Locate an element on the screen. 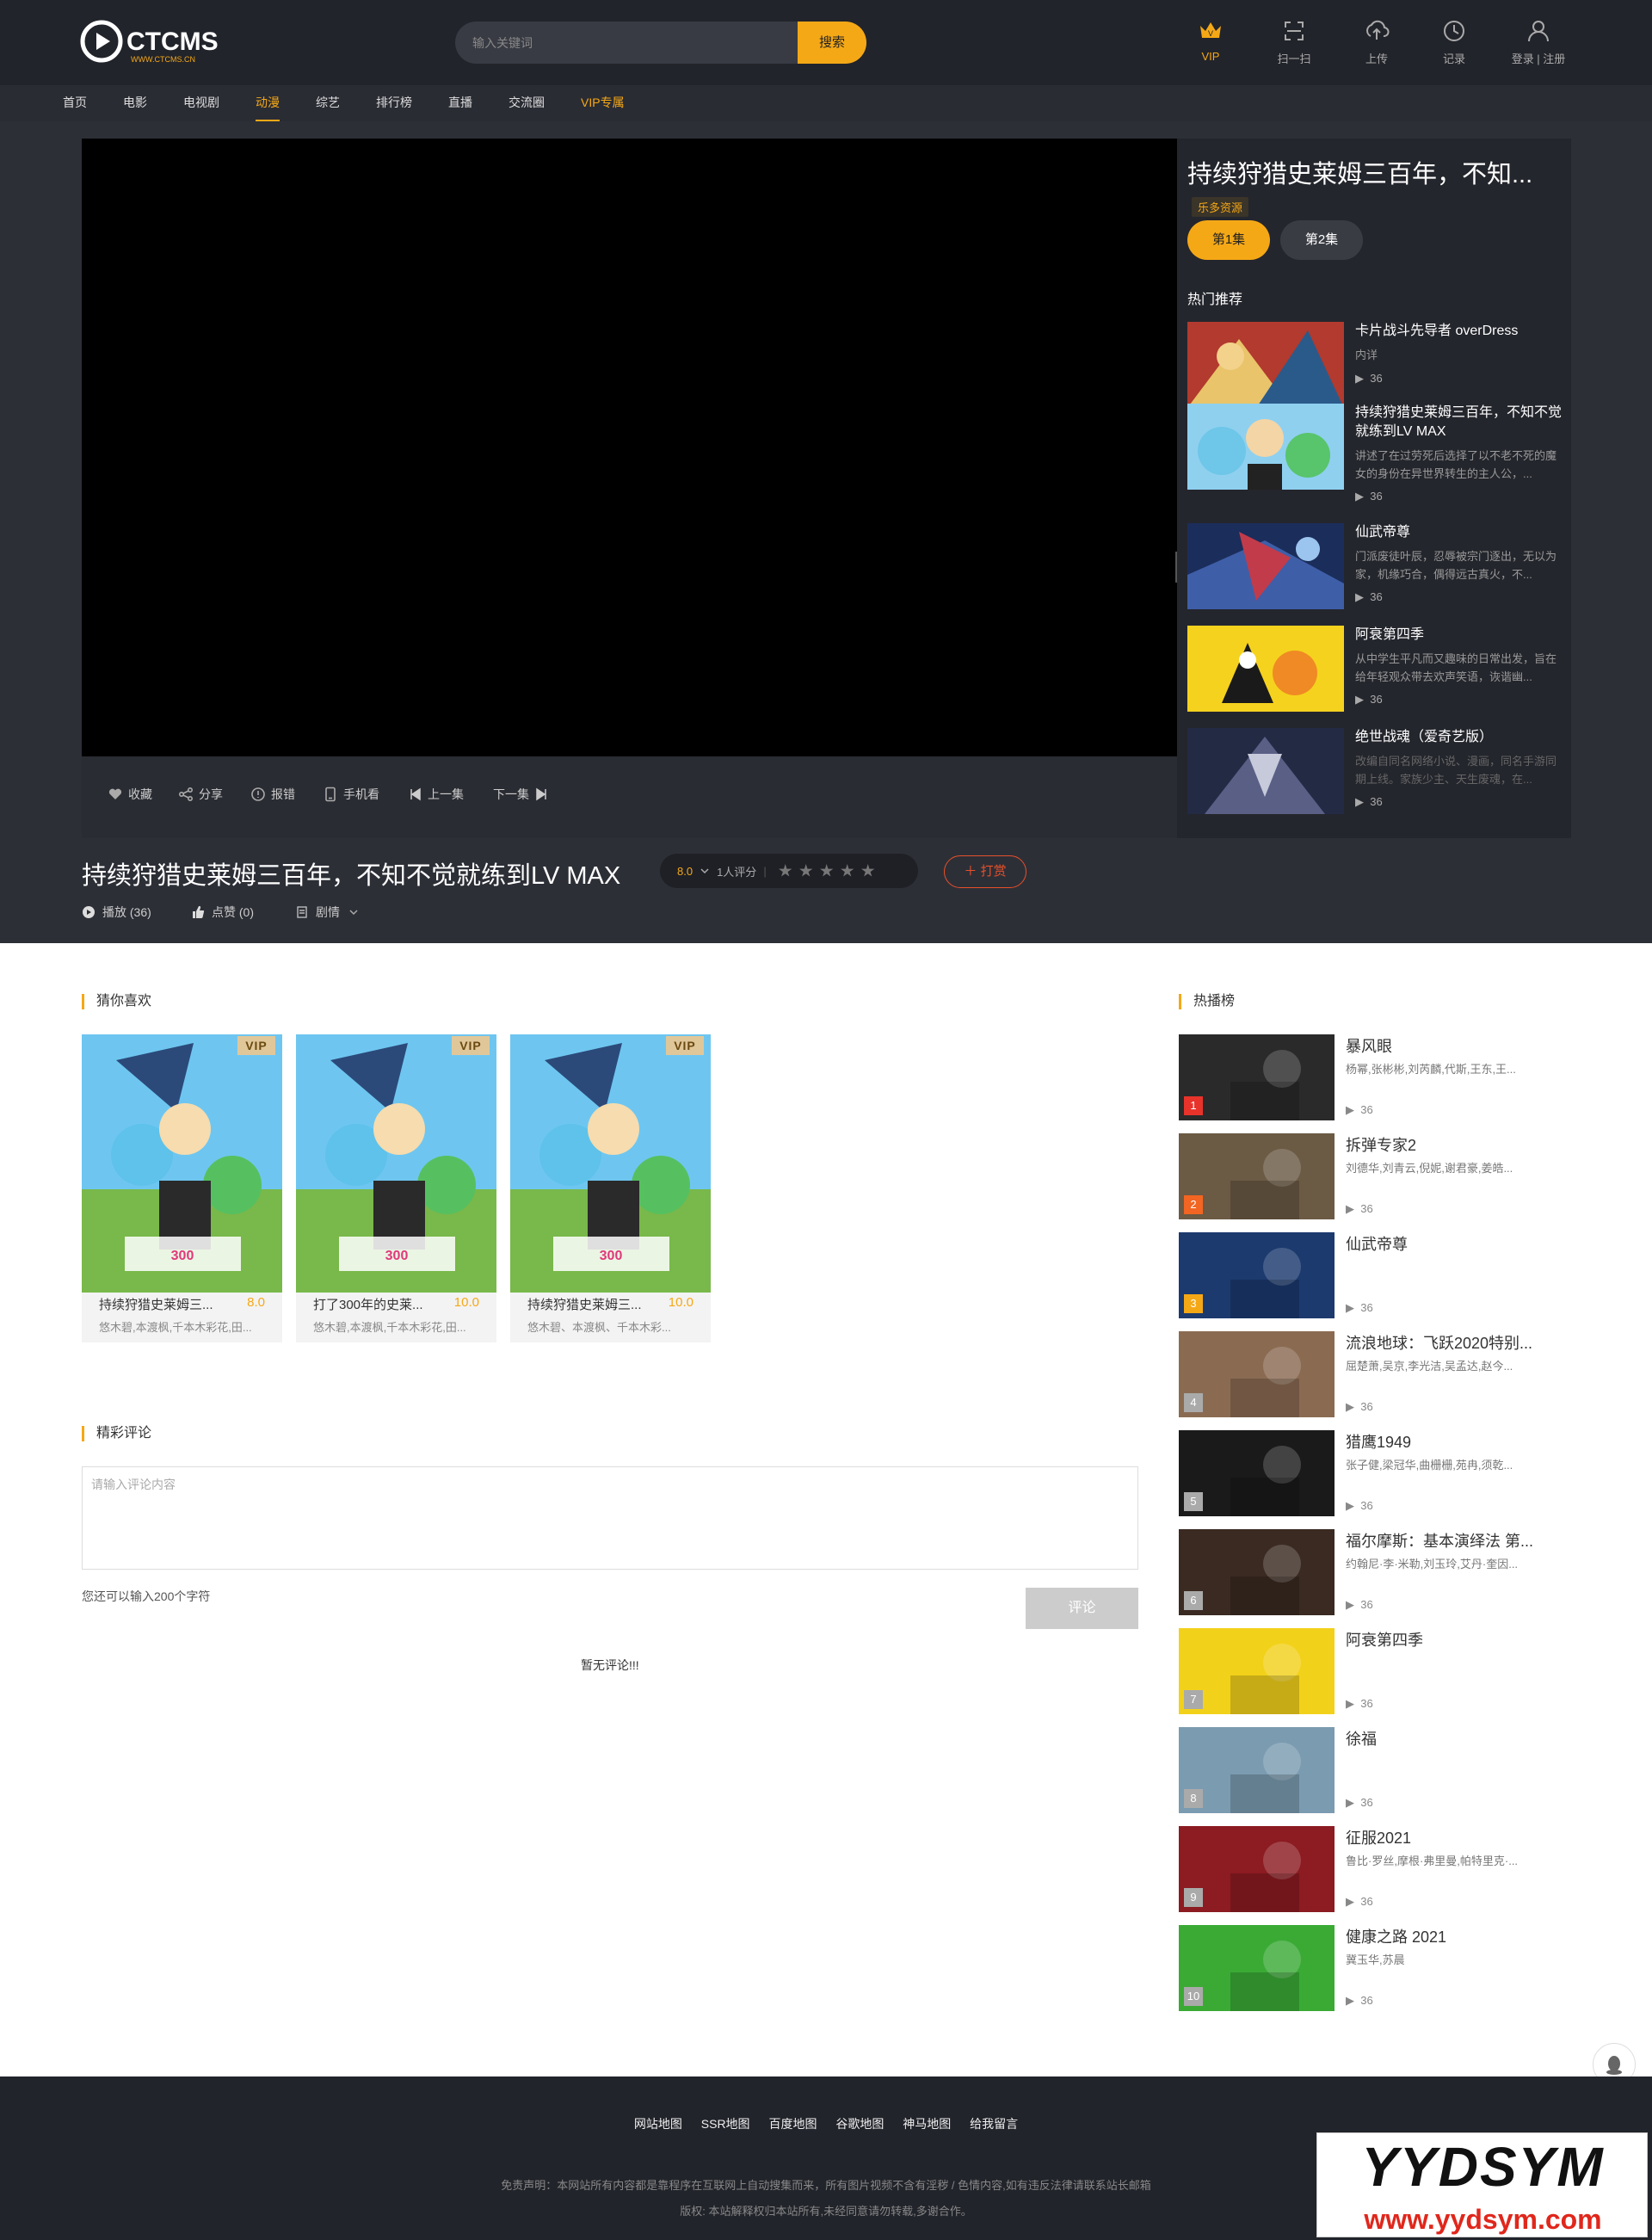 The width and height of the screenshot is (1652, 2240). hotlist-item: 10 健康之路 2021 冀玉华,苏晨 ▶ 36 is located at coordinates (1377, 1968).